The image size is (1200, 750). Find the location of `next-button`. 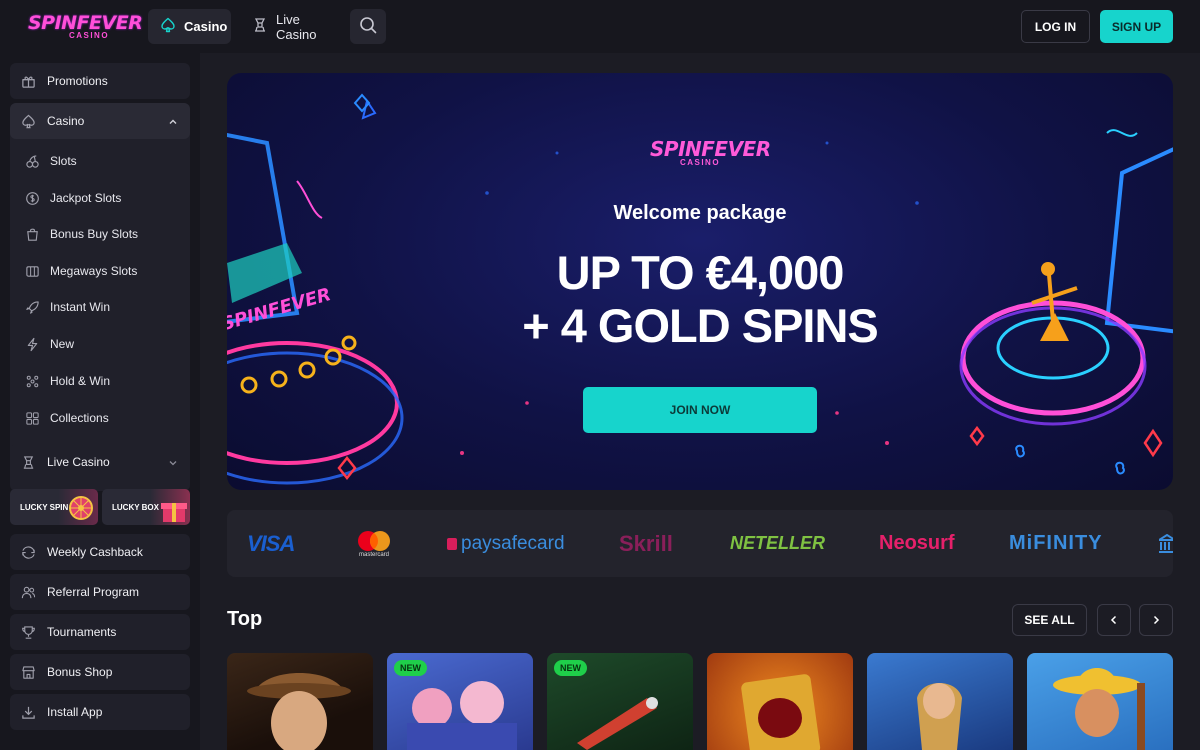

next-button is located at coordinates (1156, 620).